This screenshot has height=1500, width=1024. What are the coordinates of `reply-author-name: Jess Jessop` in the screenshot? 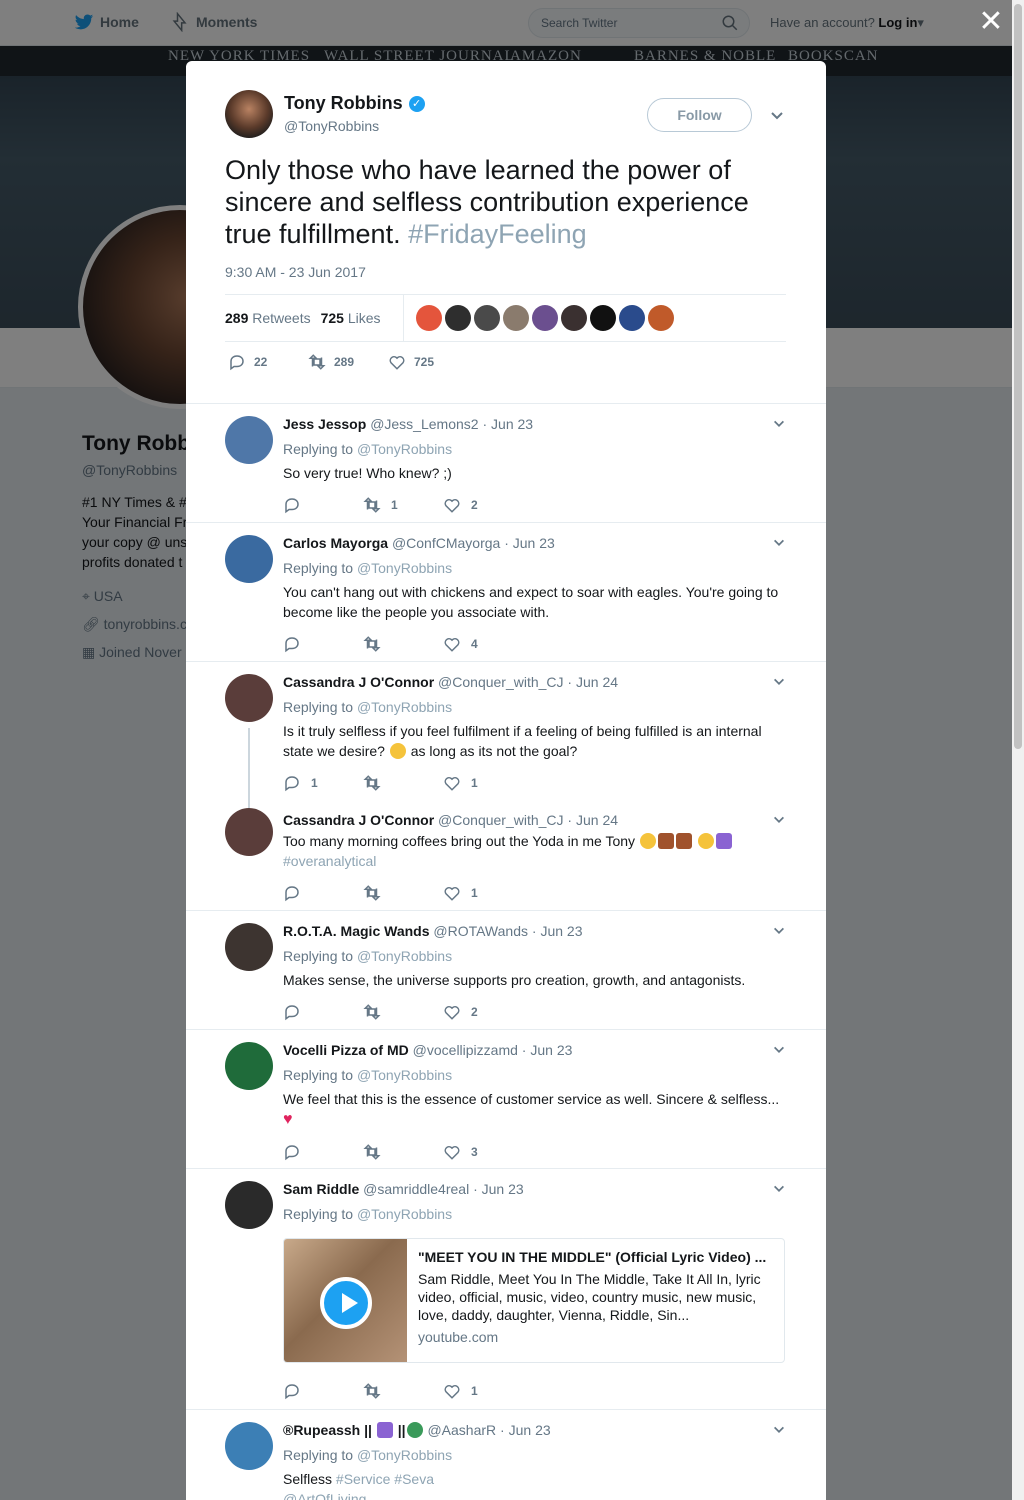 It's located at (324, 424).